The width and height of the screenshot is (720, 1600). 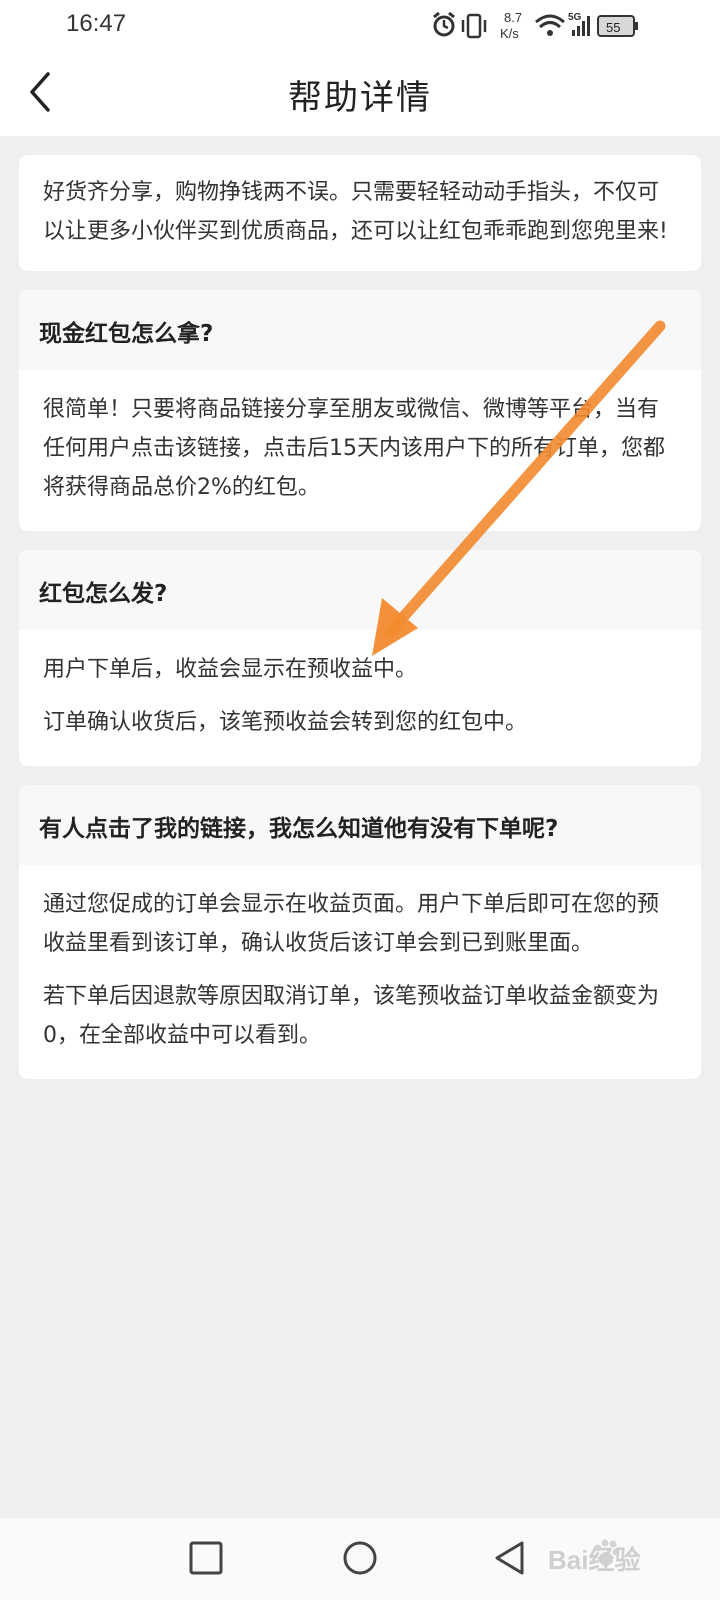 What do you see at coordinates (444, 24) in the screenshot?
I see `alarm-icon` at bounding box center [444, 24].